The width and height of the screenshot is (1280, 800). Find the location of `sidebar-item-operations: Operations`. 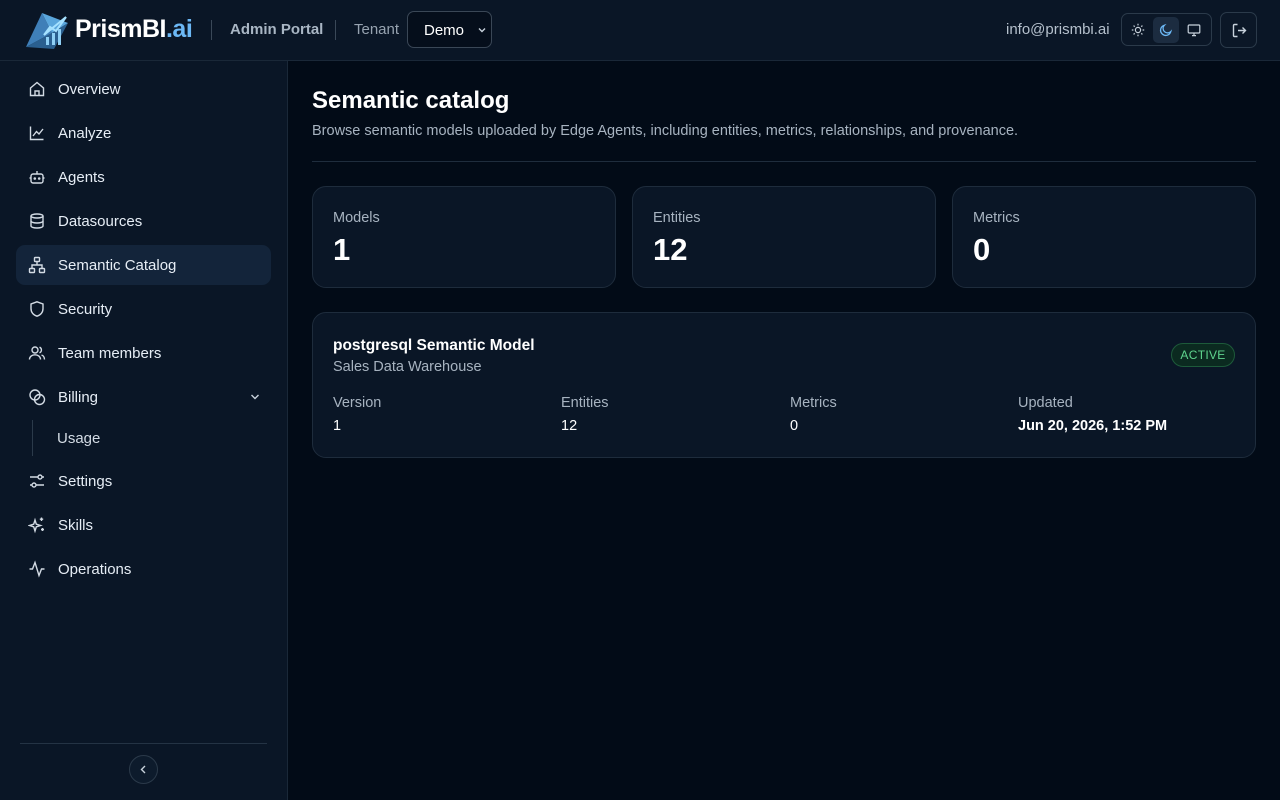

sidebar-item-operations: Operations is located at coordinates (143, 569).